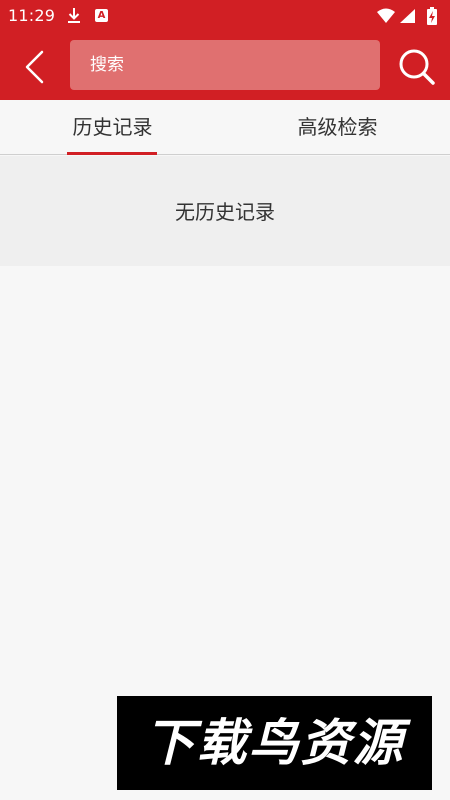 This screenshot has height=800, width=450. What do you see at coordinates (416, 66) in the screenshot?
I see `search-button` at bounding box center [416, 66].